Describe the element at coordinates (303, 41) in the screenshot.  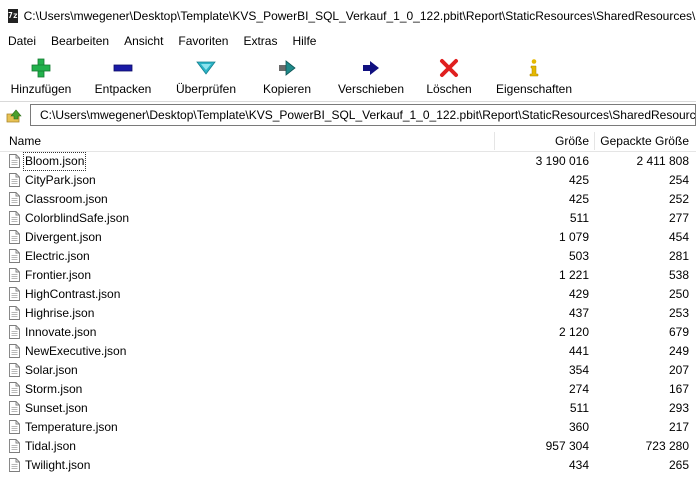
I see `menu-hilfe: Hilfe` at that location.